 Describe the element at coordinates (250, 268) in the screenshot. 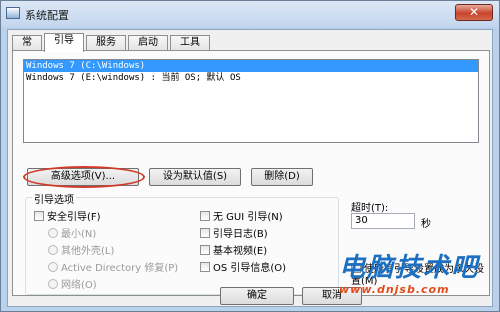

I see `os-boot-info-label: OS 引导信息(O)` at that location.